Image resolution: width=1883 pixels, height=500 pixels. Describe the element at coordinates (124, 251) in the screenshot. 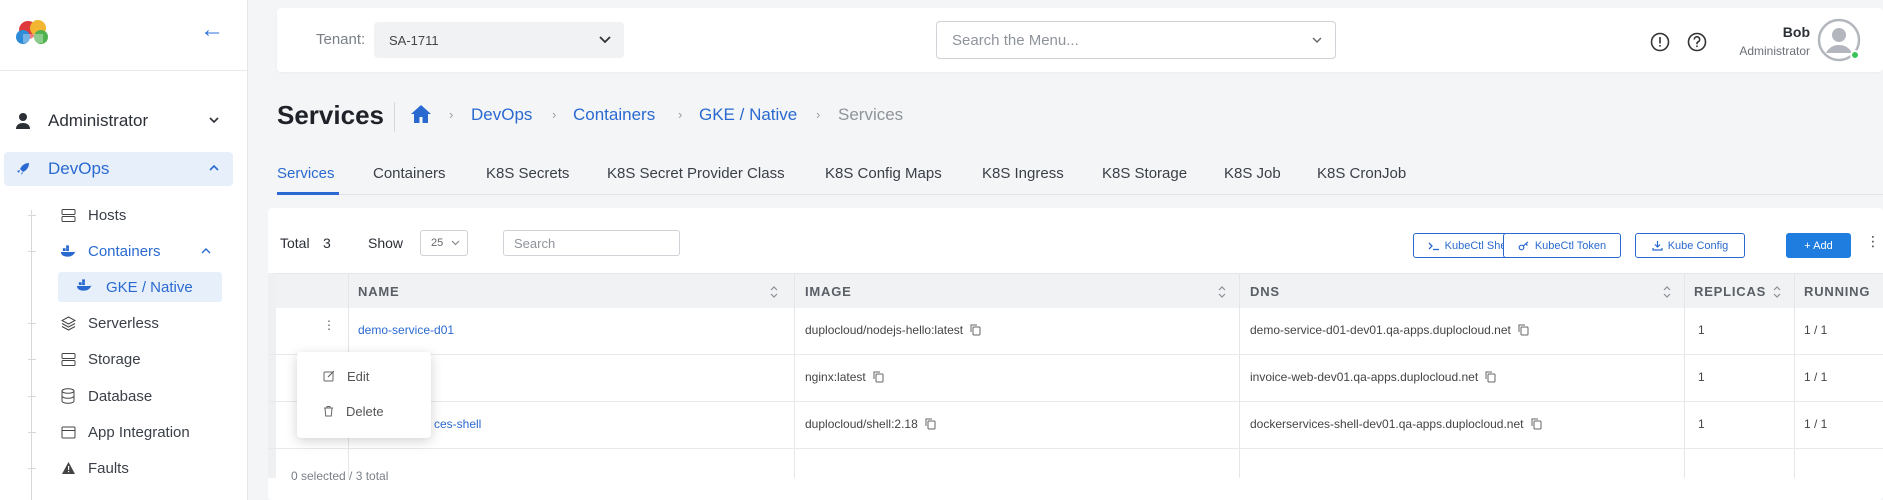

I see `sidebar-item-label: Containers` at that location.